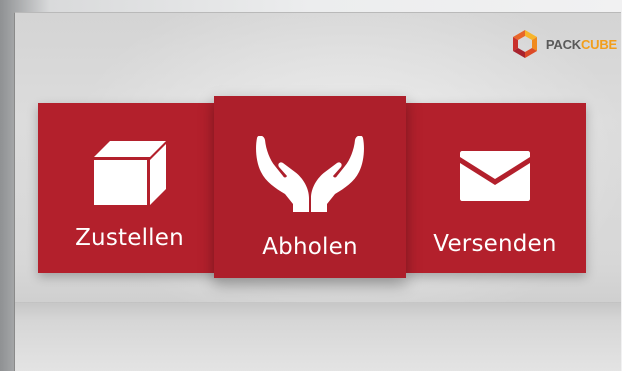 This screenshot has height=371, width=622. What do you see at coordinates (310, 174) in the screenshot?
I see `open-hands-icon` at bounding box center [310, 174].